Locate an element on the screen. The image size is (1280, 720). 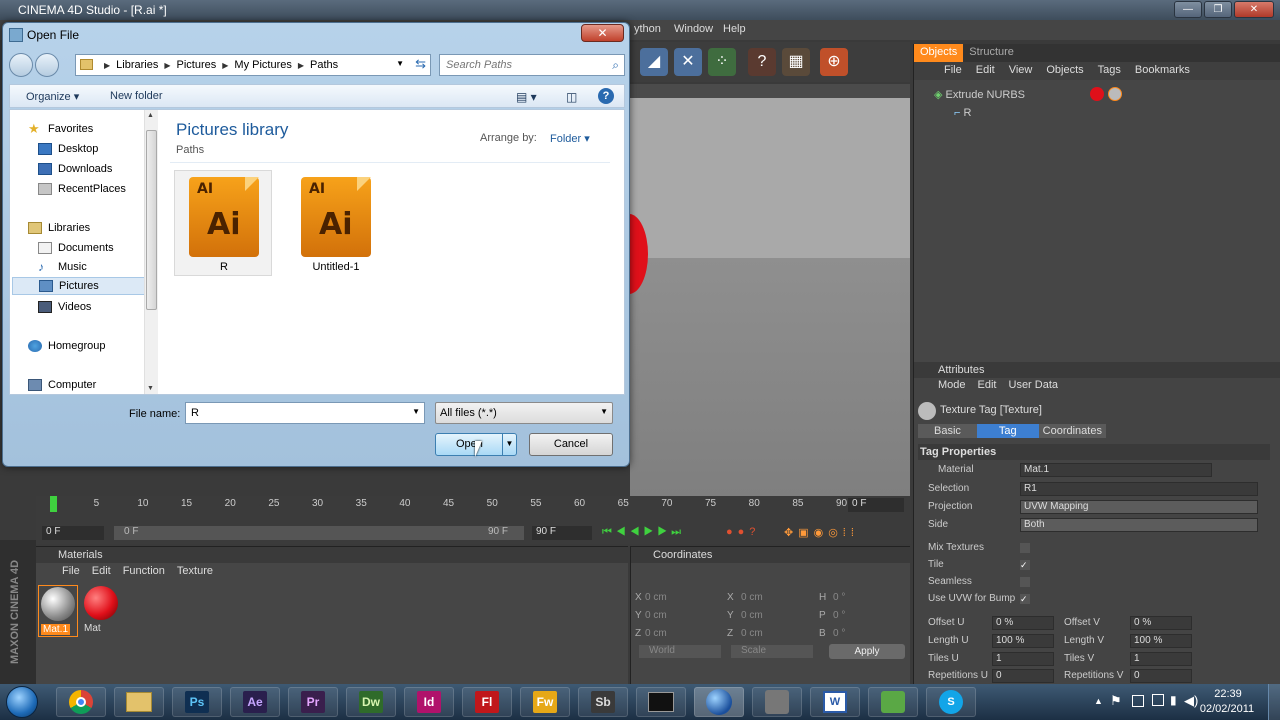
dialog-close-button: ✕ is located at coordinates (602, 33).